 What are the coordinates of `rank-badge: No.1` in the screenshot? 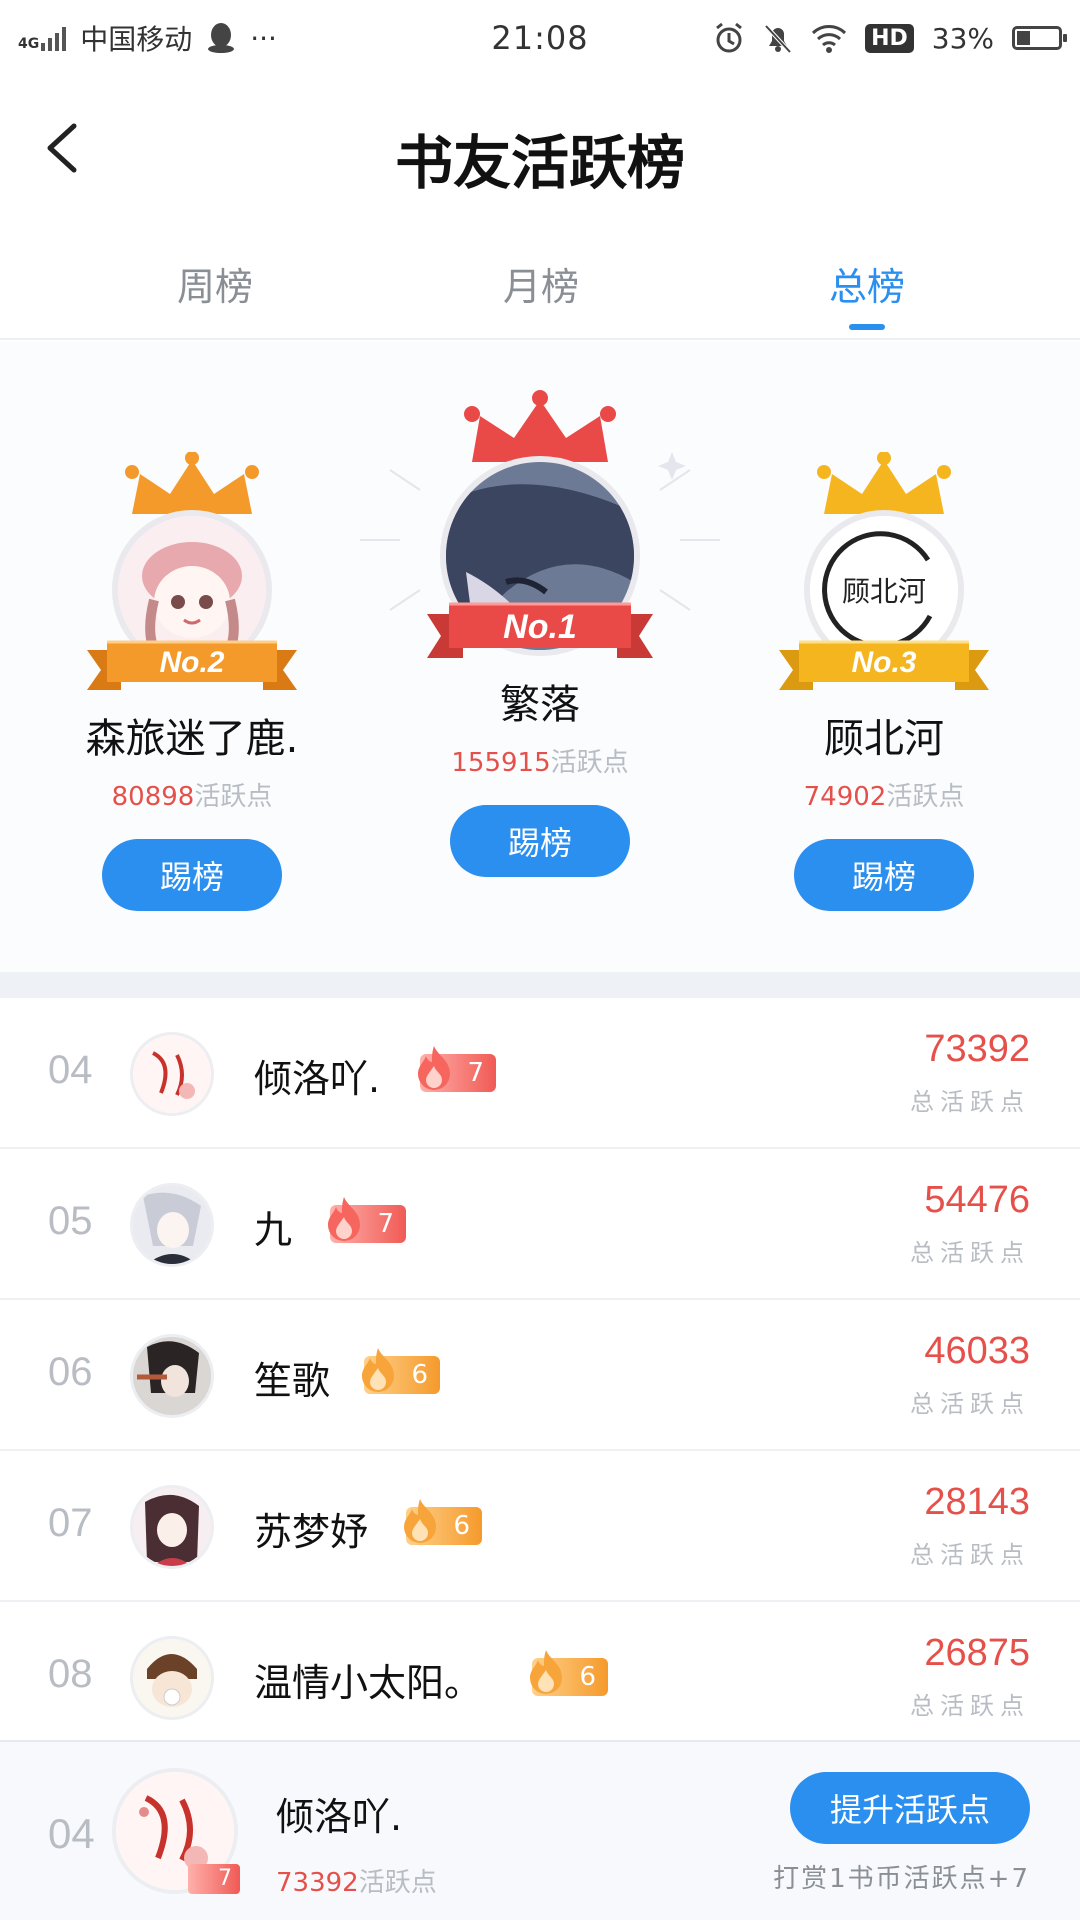 It's located at (540, 627).